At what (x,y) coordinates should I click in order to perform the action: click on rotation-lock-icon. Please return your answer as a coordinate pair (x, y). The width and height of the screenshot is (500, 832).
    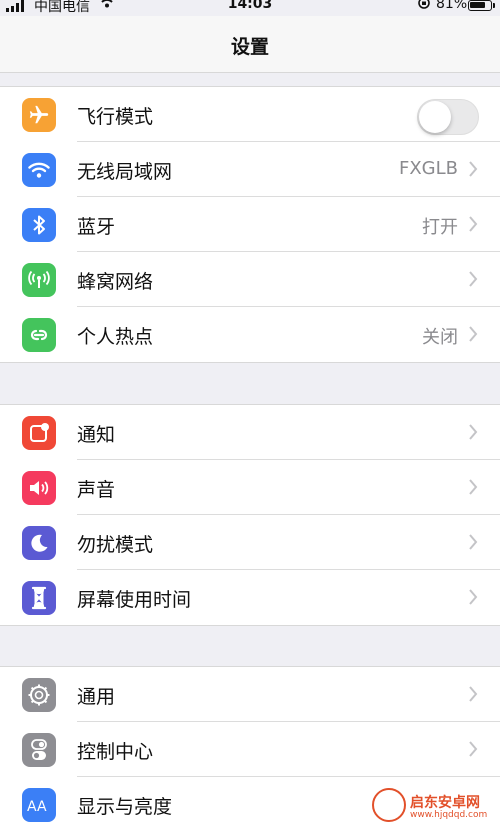
    Looking at the image, I should click on (424, 4).